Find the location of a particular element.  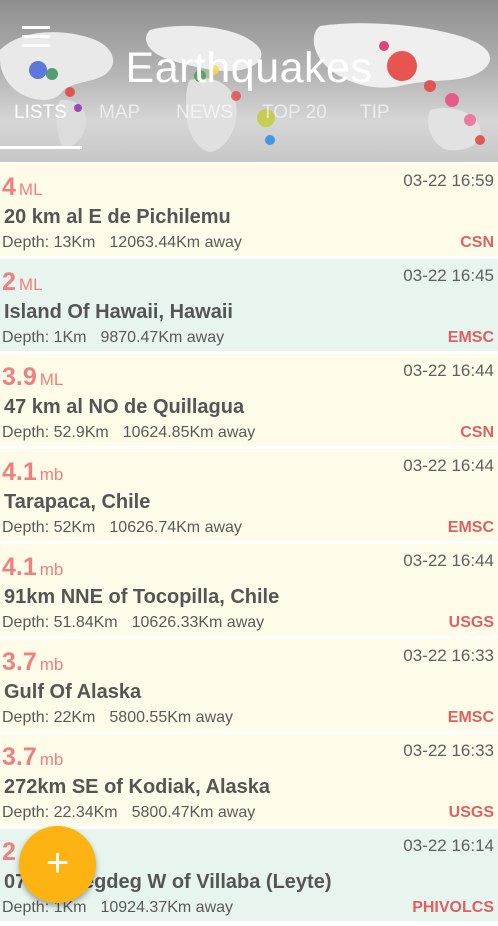

tab-map: MAP is located at coordinates (119, 113).